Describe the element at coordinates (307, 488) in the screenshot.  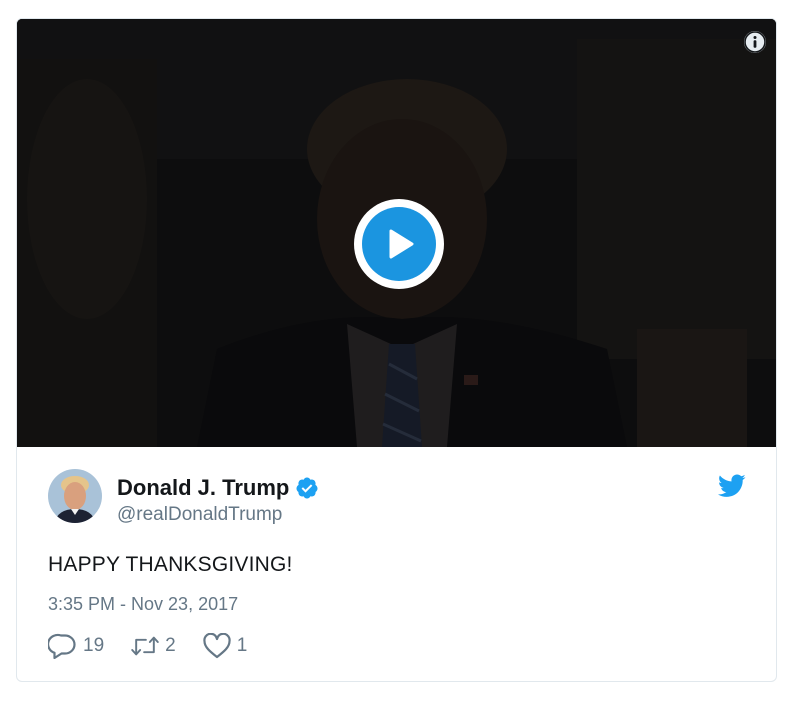
I see `verified-badge-icon` at that location.